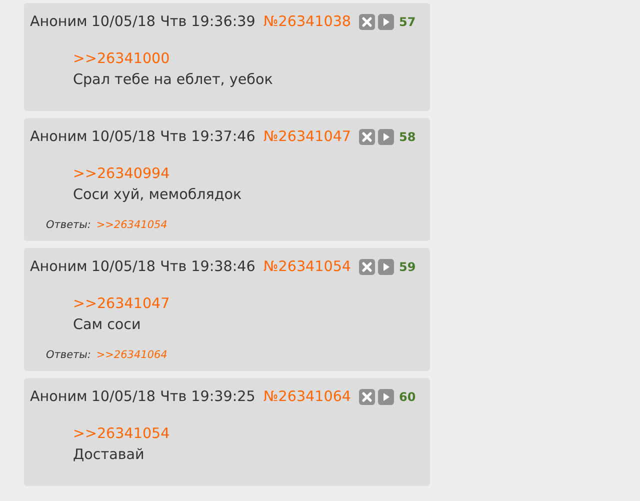 The height and width of the screenshot is (501, 640). What do you see at coordinates (173, 22) in the screenshot?
I see `post-date: 10/05/18 Чтв 19:36:39` at bounding box center [173, 22].